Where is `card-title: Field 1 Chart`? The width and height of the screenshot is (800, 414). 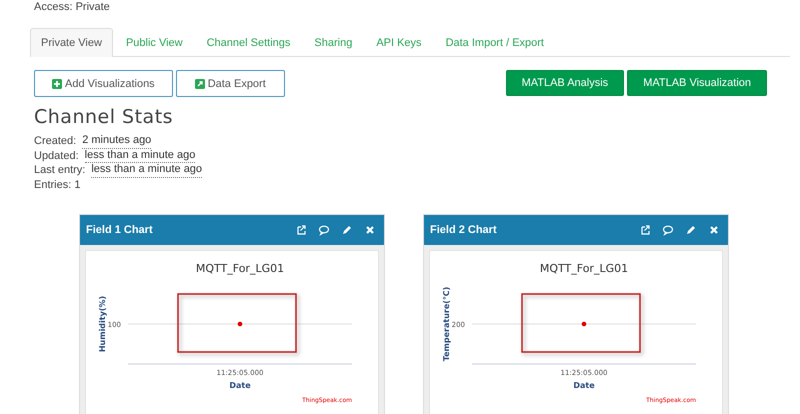 card-title: Field 1 Chart is located at coordinates (120, 230).